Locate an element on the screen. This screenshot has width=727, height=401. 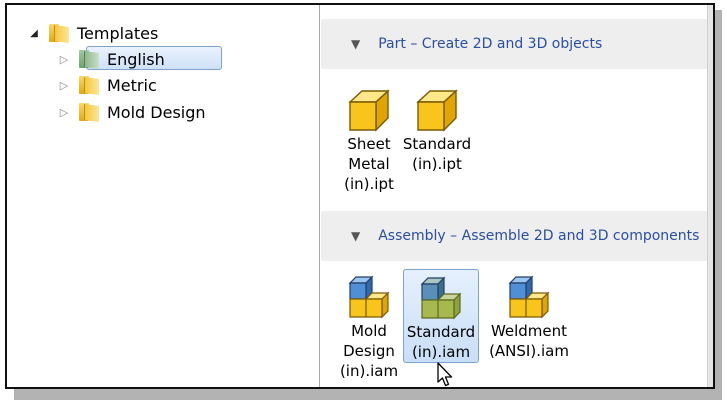
template-tile-standard-ipt: Standard (in).ipt is located at coordinates (437, 128).